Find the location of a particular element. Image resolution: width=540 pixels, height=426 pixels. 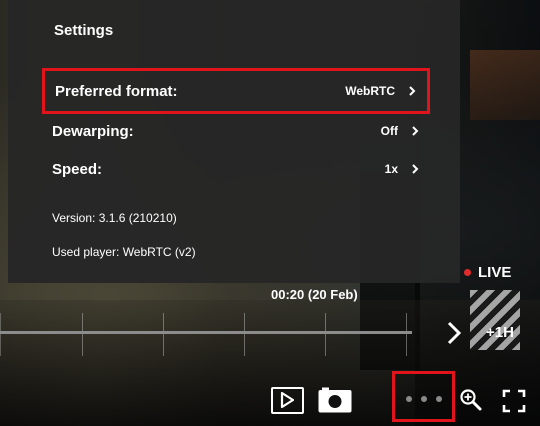

zoom-in-icon is located at coordinates (471, 400).